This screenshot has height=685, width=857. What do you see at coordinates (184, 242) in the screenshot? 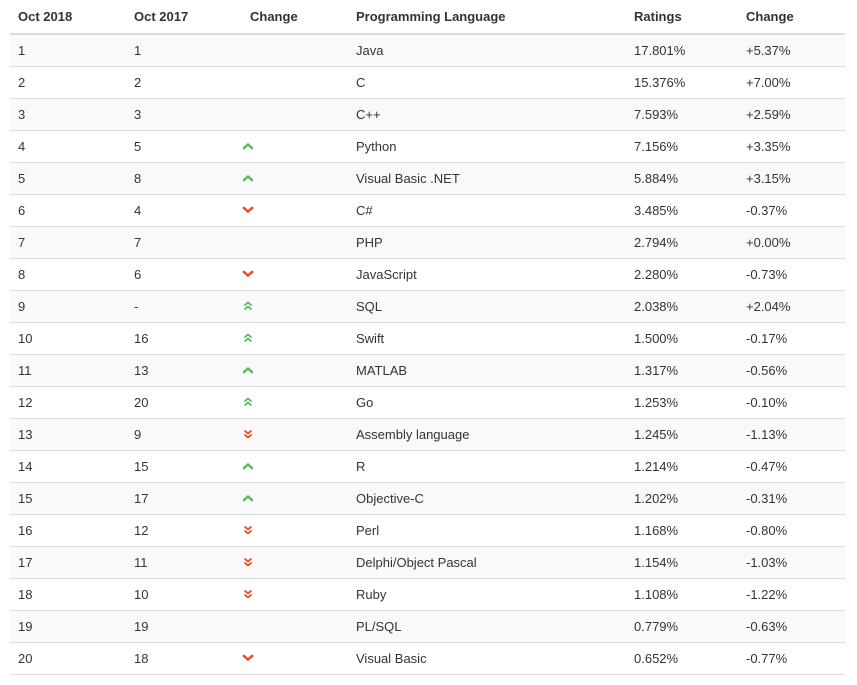
I see `rank-2017-cell: 7` at bounding box center [184, 242].